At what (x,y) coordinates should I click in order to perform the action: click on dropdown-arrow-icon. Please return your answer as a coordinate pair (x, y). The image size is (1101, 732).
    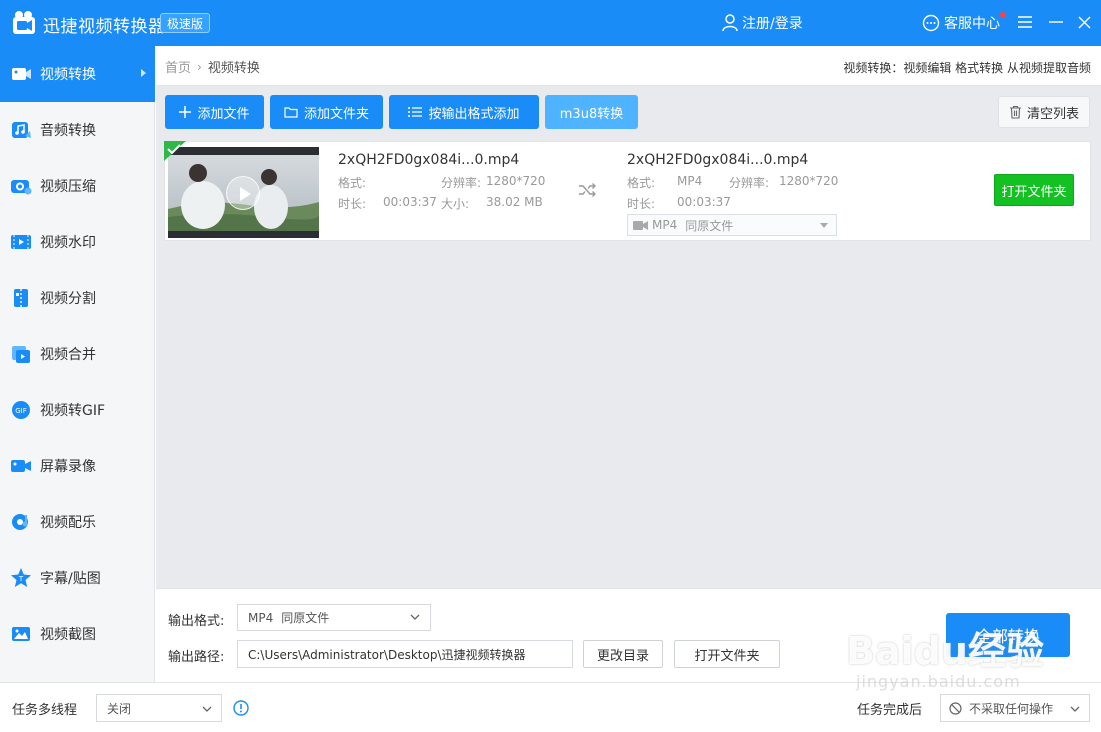
    Looking at the image, I should click on (824, 225).